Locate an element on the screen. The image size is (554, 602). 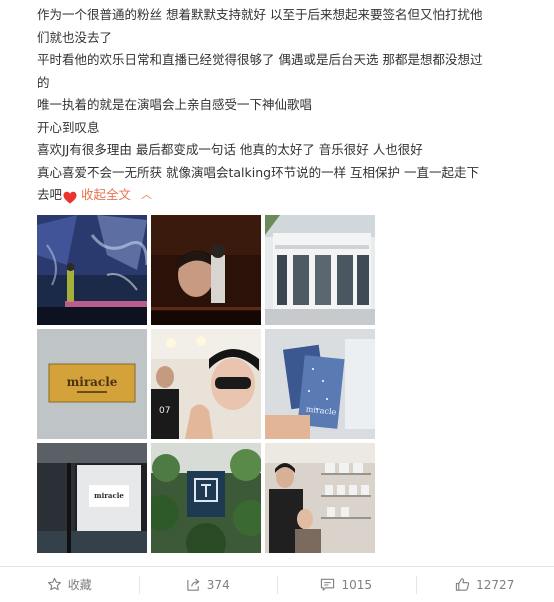
action-bar: 收藏 374 1015 12727 is located at coordinates (277, 584).